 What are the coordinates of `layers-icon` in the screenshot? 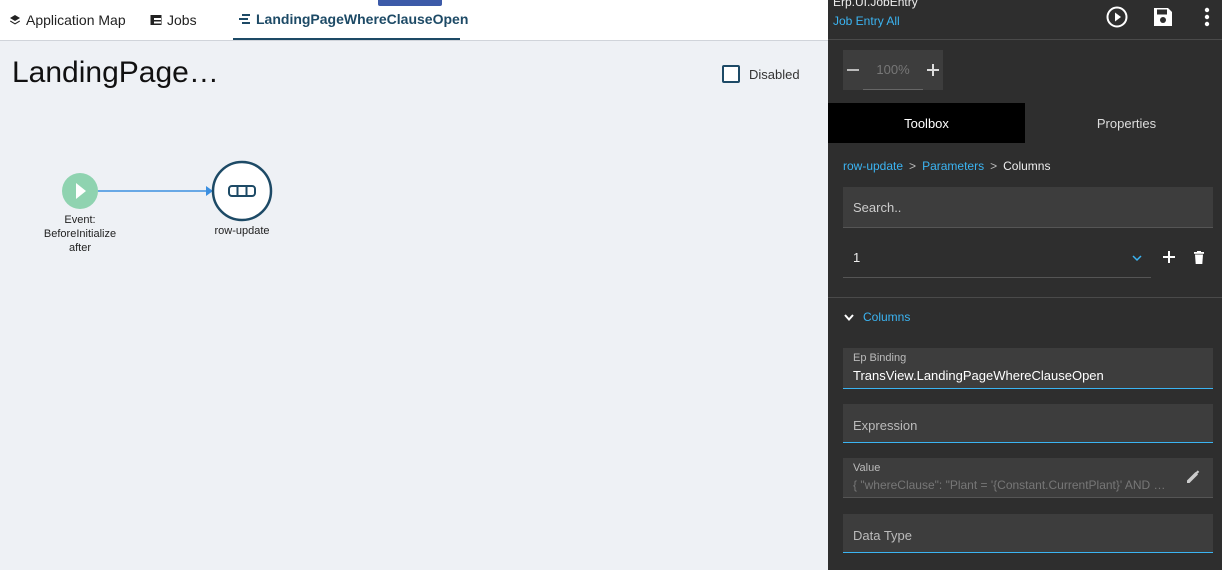 It's located at (14, 20).